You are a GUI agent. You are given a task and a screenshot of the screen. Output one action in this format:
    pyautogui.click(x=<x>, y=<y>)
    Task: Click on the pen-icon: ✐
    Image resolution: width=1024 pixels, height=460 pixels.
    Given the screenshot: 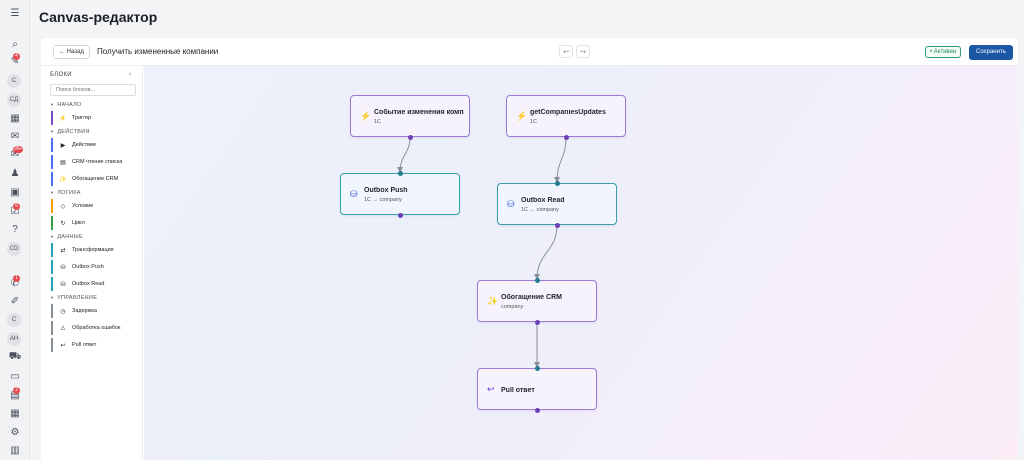 What is the action you would take?
    pyautogui.click(x=15, y=301)
    